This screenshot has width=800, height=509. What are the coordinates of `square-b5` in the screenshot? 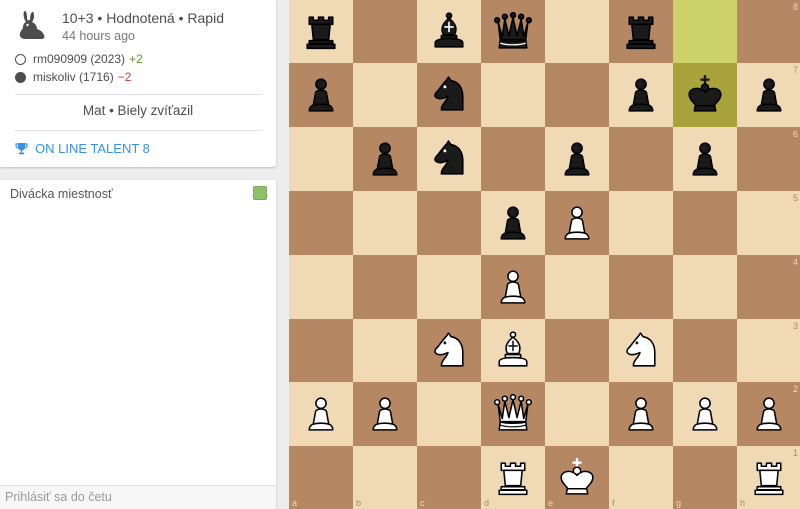 It's located at (385, 223).